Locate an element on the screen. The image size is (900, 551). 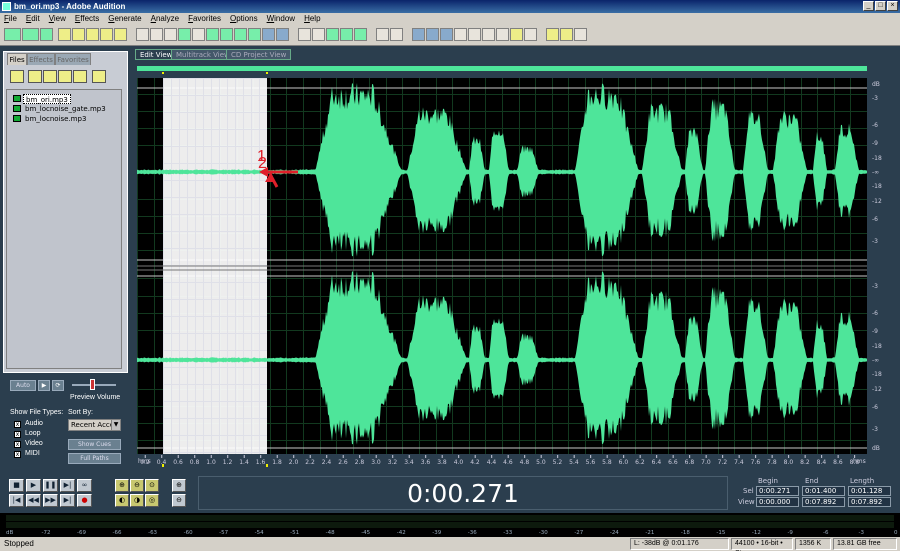
minimize-button: _ is located at coordinates (868, 6).